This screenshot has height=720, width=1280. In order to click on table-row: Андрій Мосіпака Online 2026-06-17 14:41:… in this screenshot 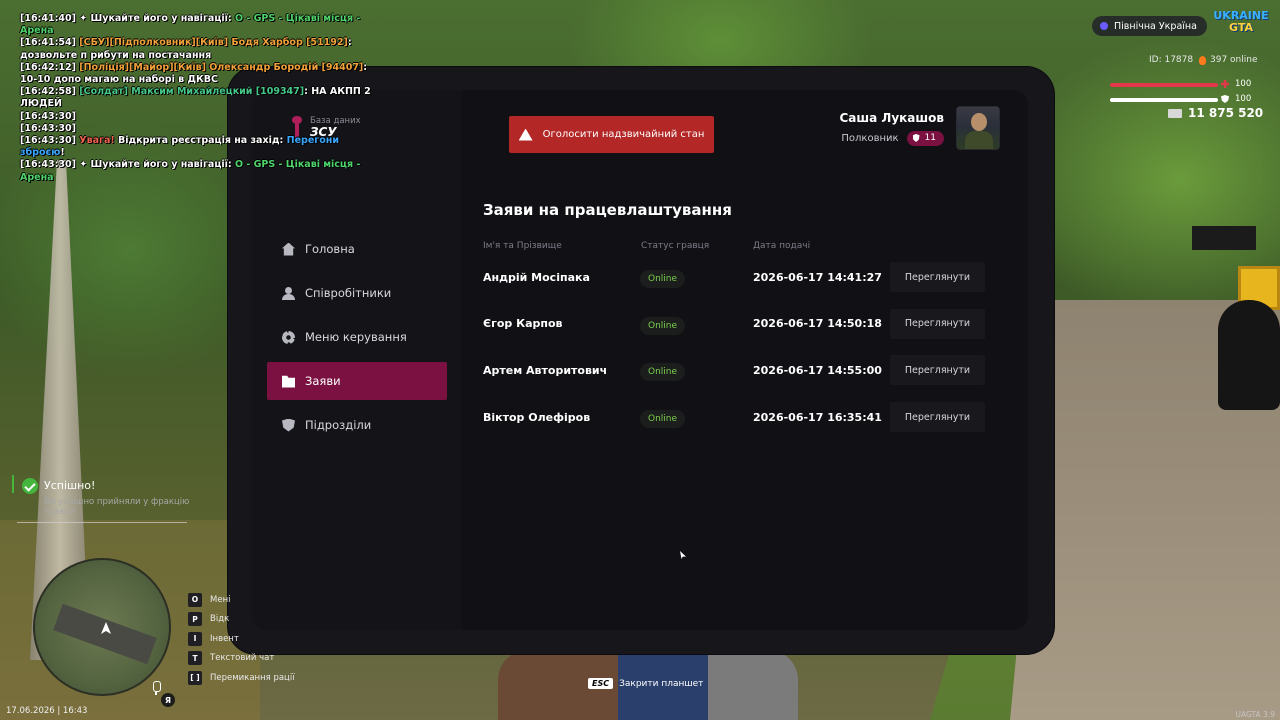, I will do `click(734, 277)`.